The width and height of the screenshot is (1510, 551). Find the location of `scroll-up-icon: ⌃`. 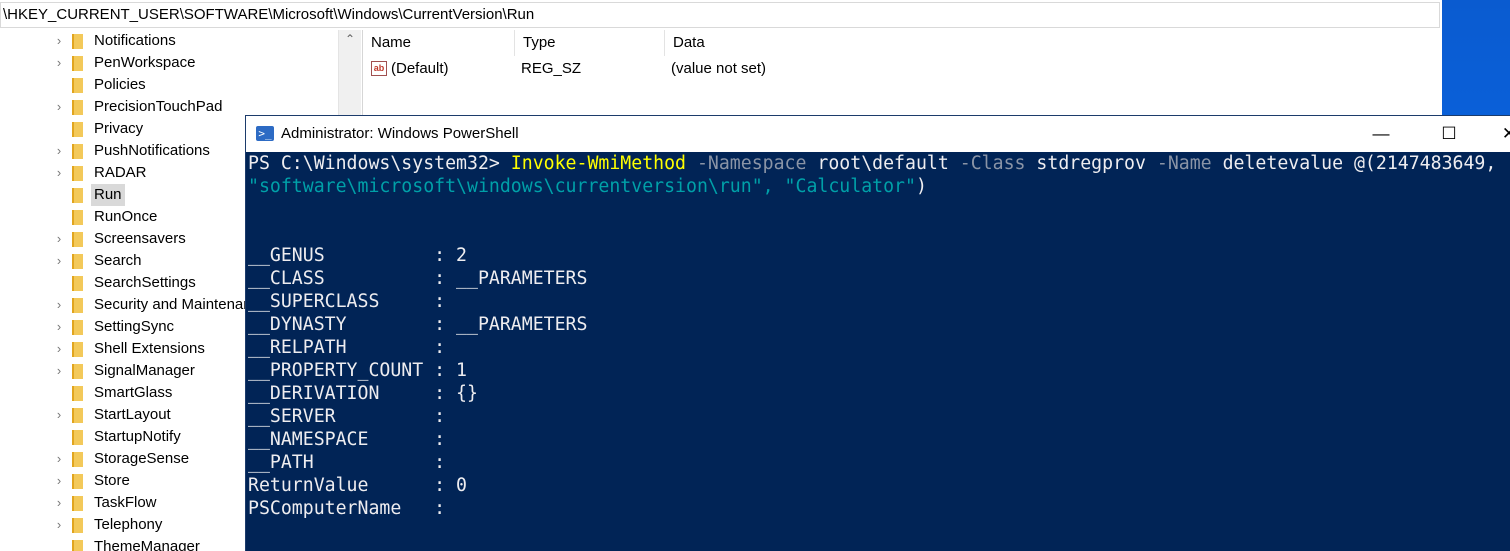

scroll-up-icon: ⌃ is located at coordinates (350, 39).